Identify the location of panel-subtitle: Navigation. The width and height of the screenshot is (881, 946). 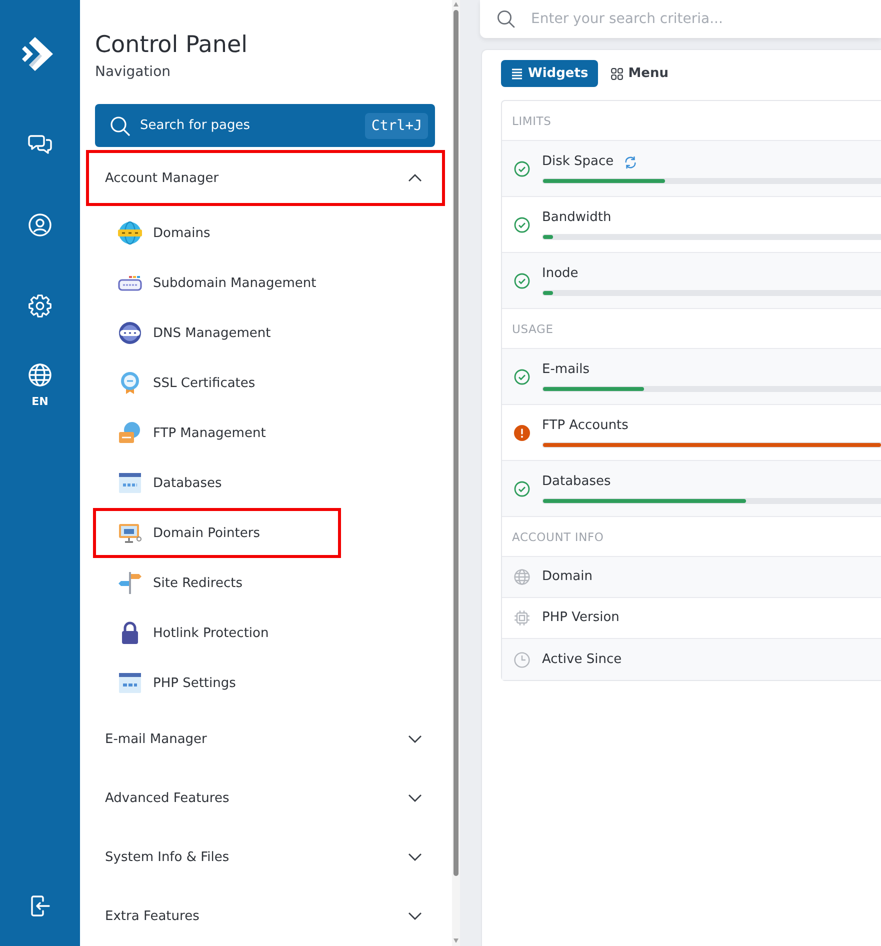
(133, 72).